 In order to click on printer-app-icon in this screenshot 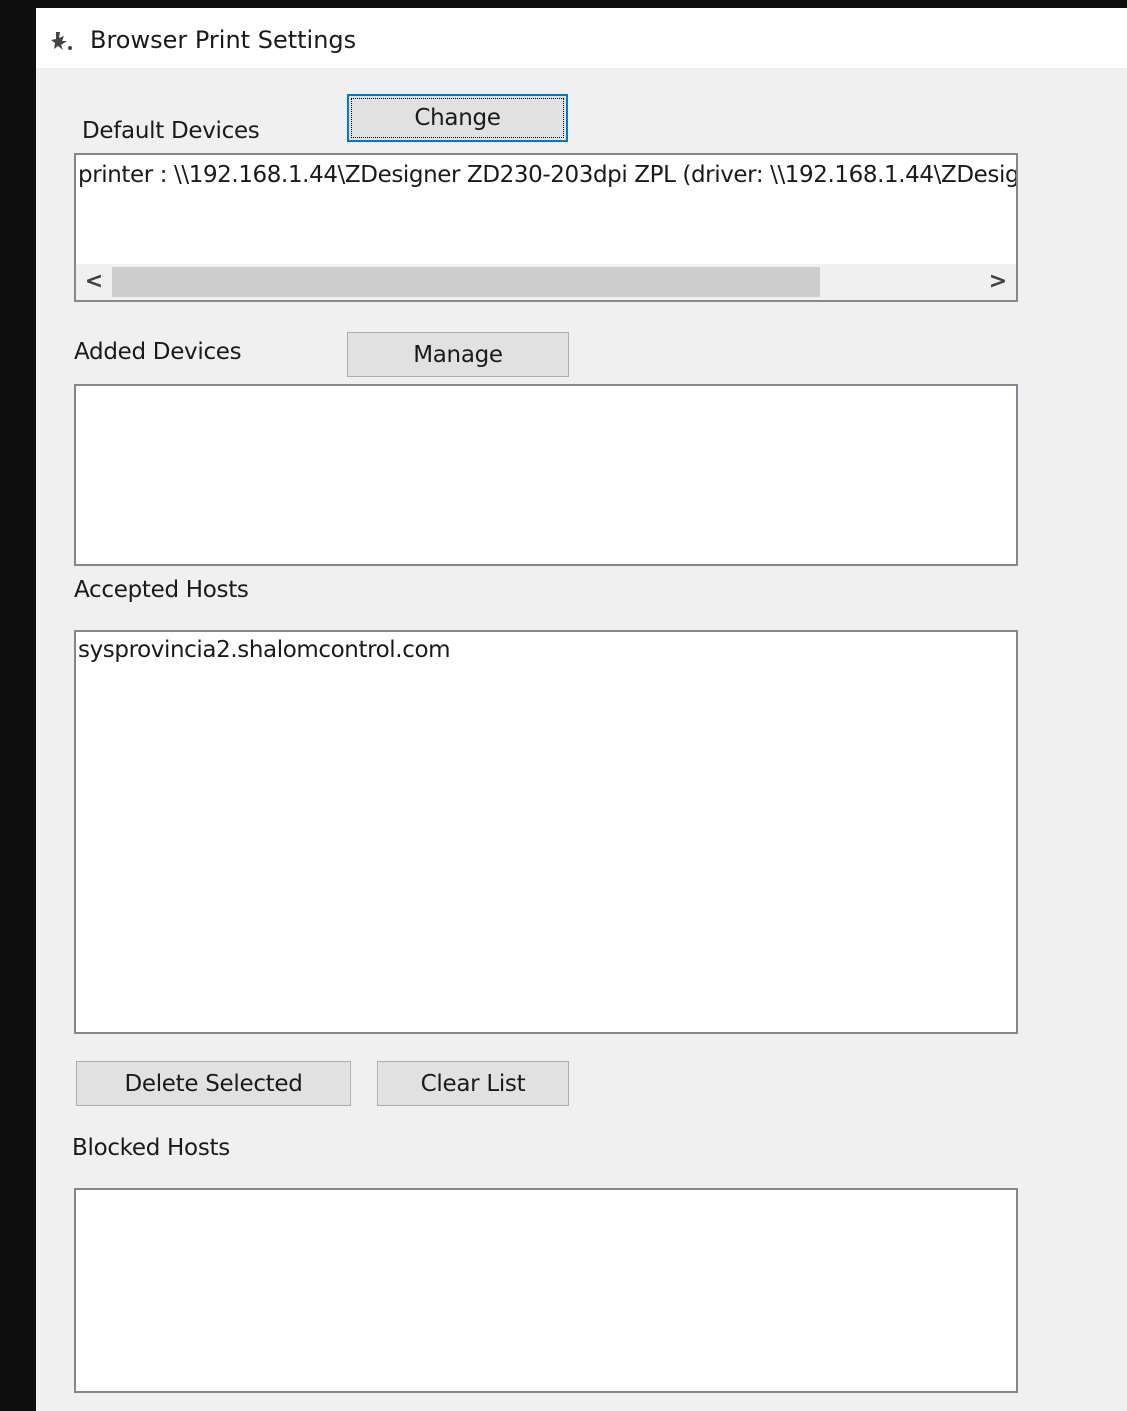, I will do `click(61, 41)`.